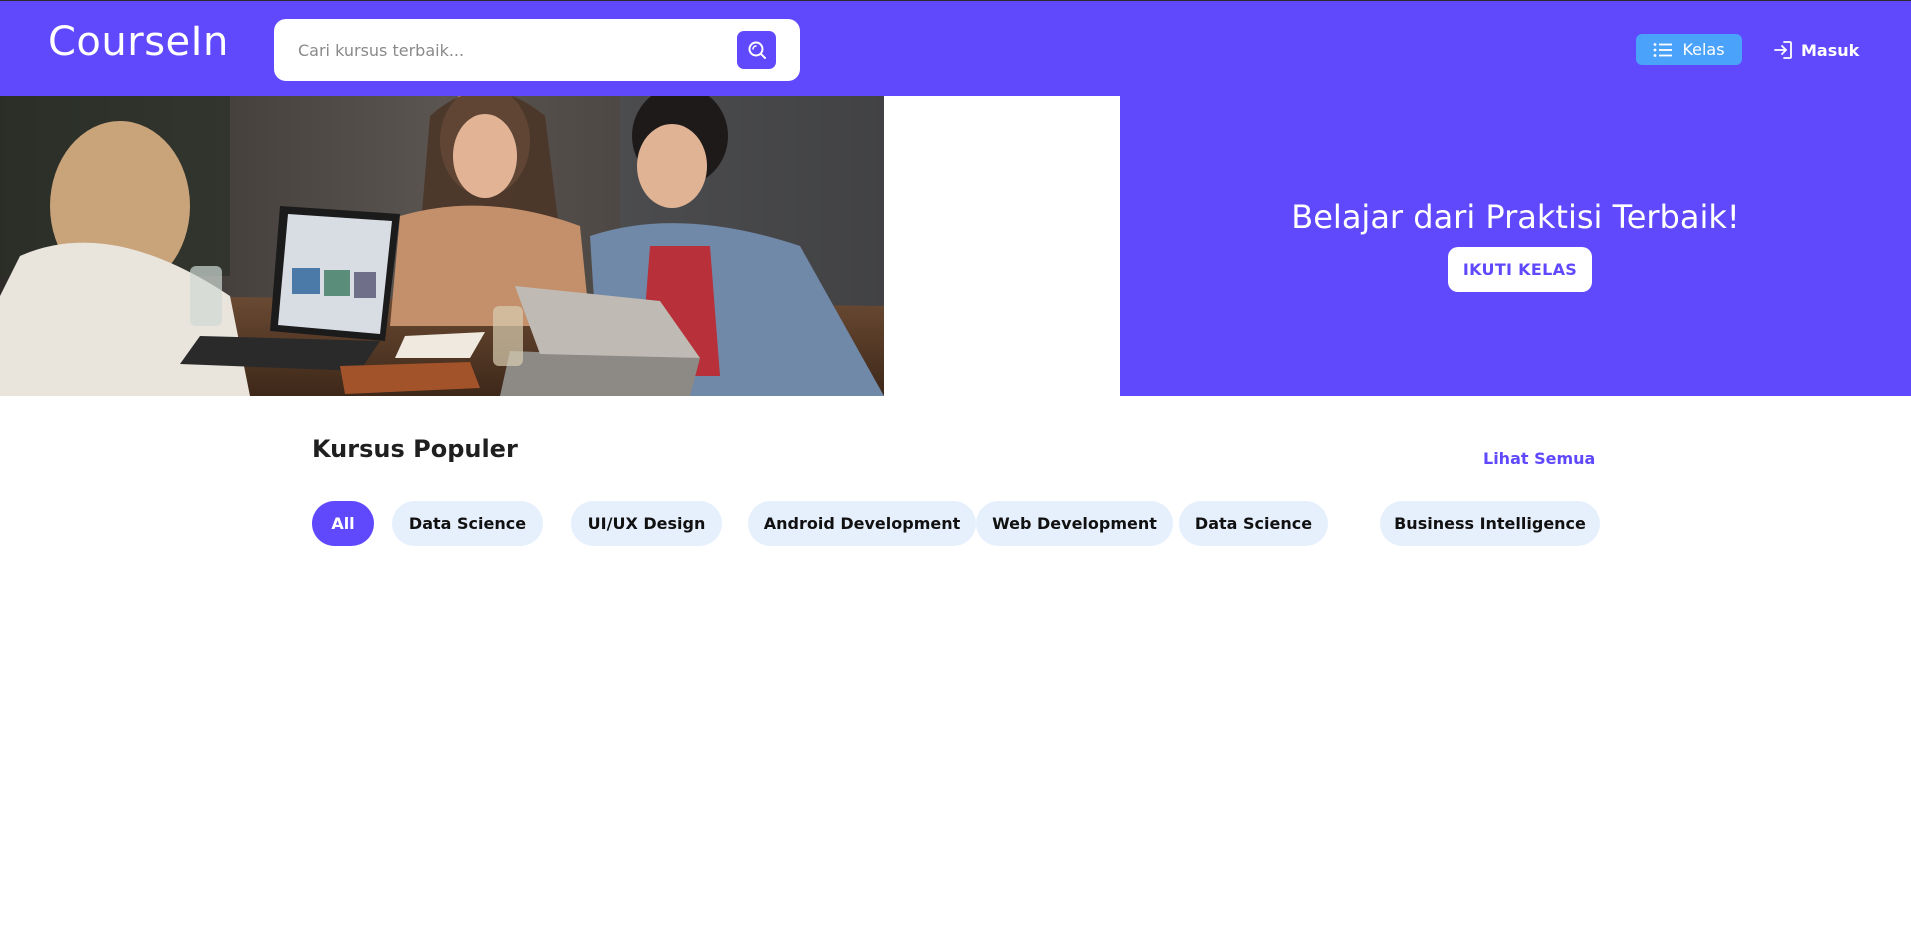 This screenshot has width=1911, height=946. Describe the element at coordinates (955, 48) in the screenshot. I see `site-header: CourseIn Kelas Masuk` at that location.